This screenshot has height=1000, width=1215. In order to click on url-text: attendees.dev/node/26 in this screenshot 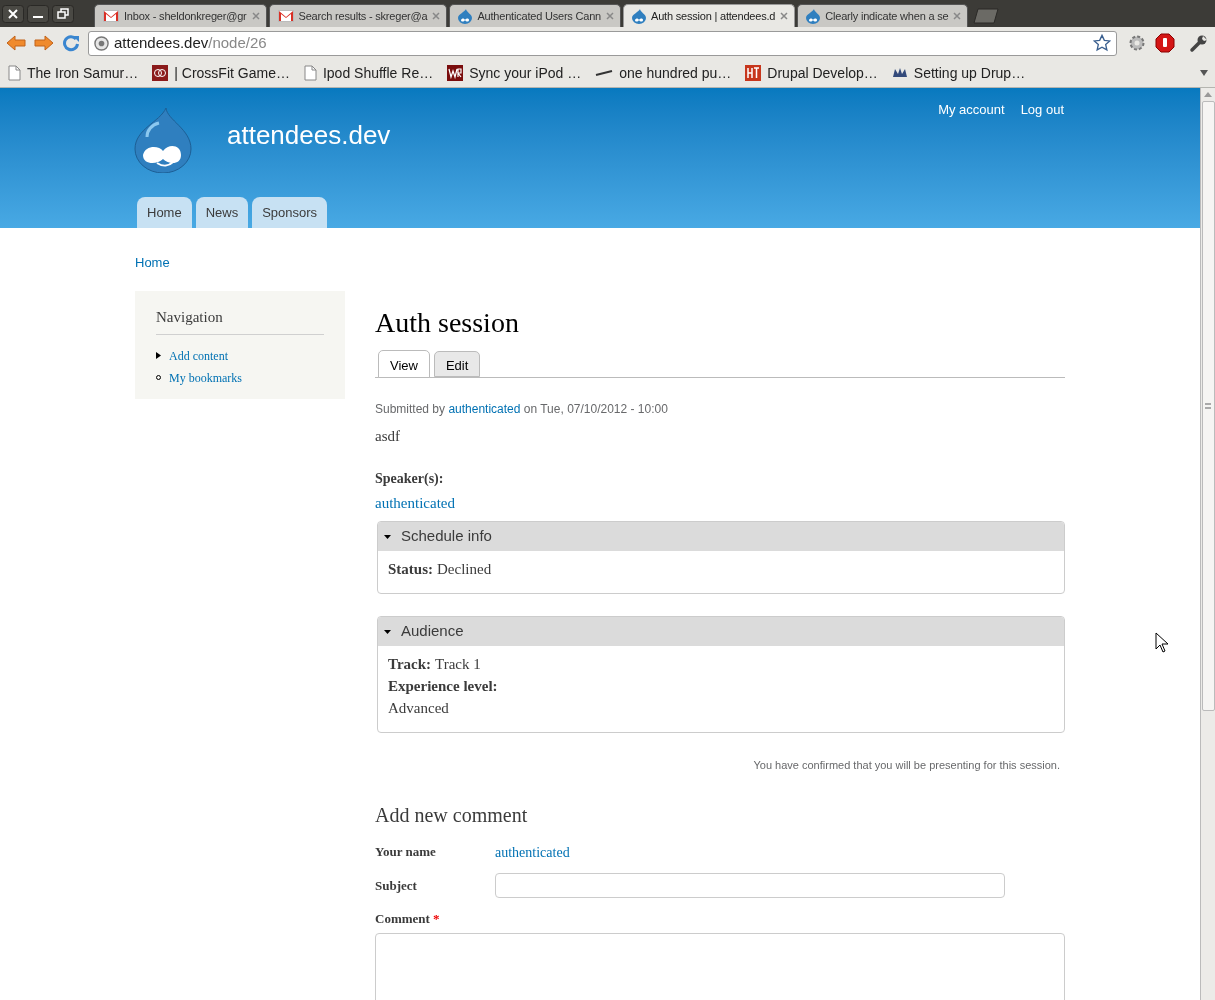, I will do `click(191, 42)`.